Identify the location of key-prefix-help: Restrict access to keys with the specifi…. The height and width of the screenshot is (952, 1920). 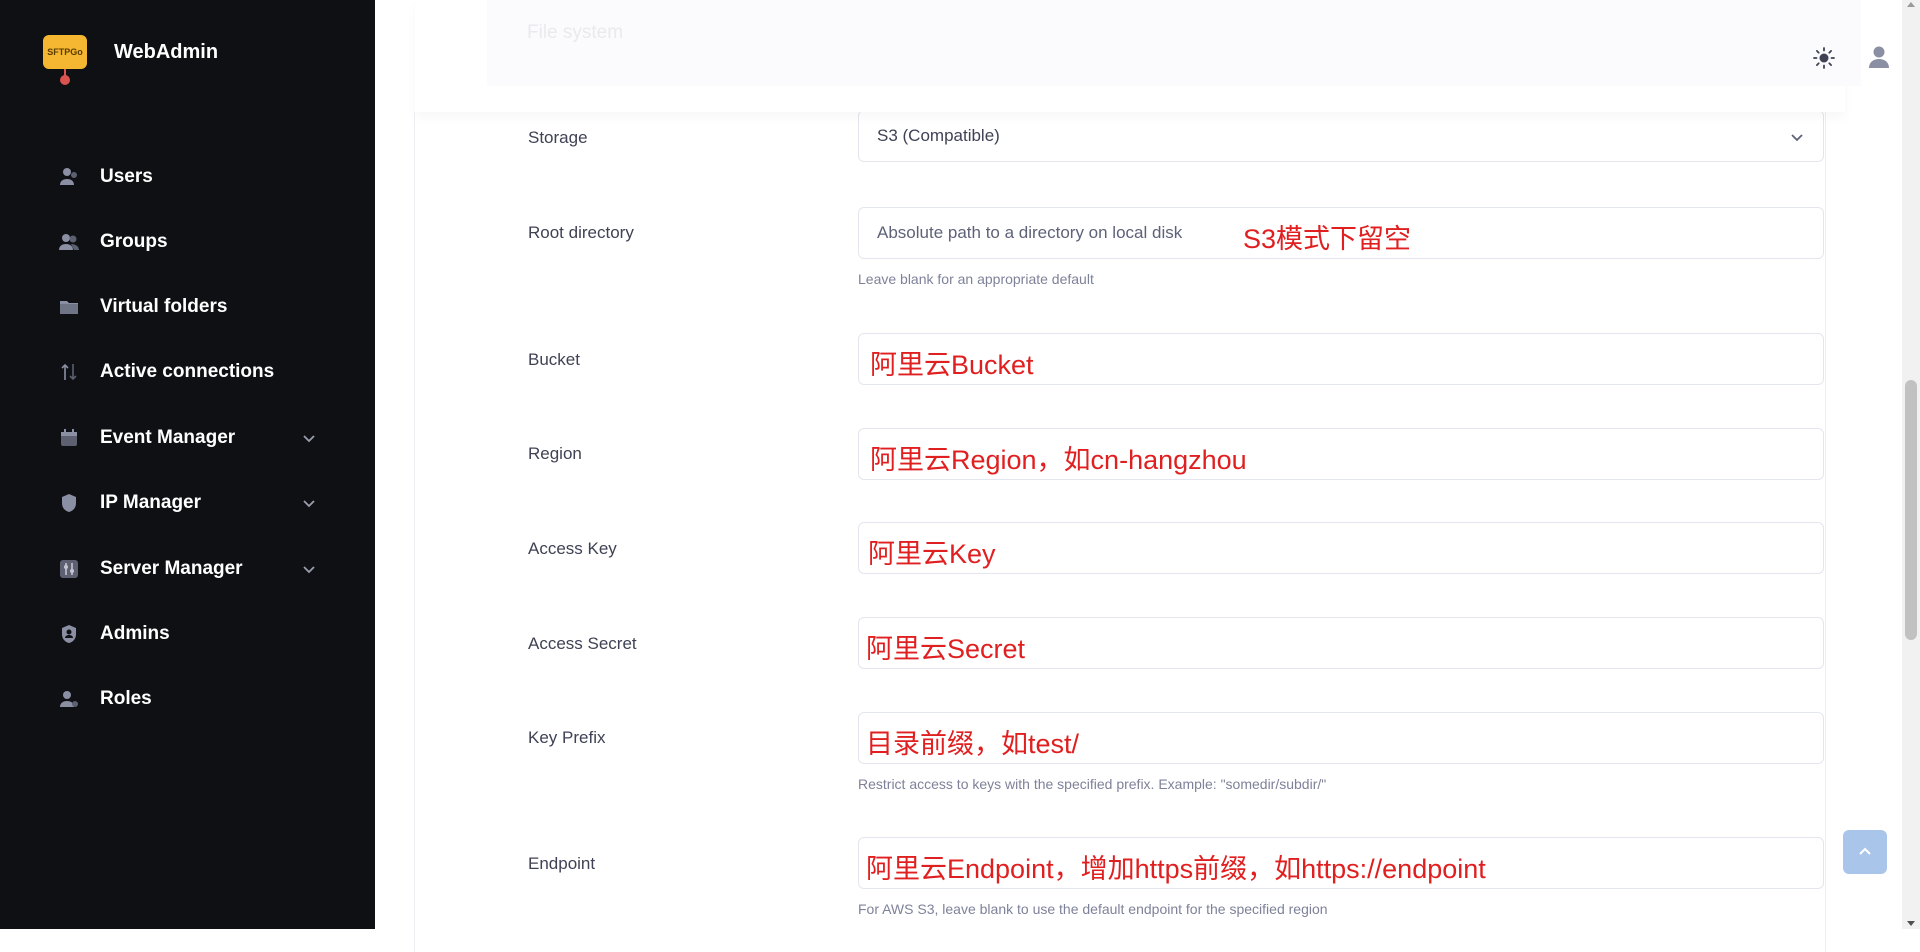
(1092, 784).